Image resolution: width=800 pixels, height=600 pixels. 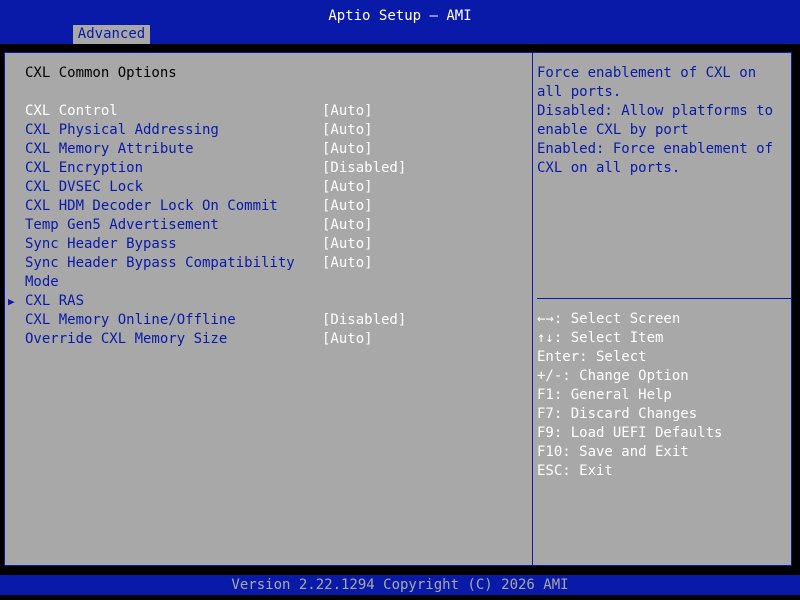 I want to click on triangle-right-icon: ▶, so click(x=11, y=301).